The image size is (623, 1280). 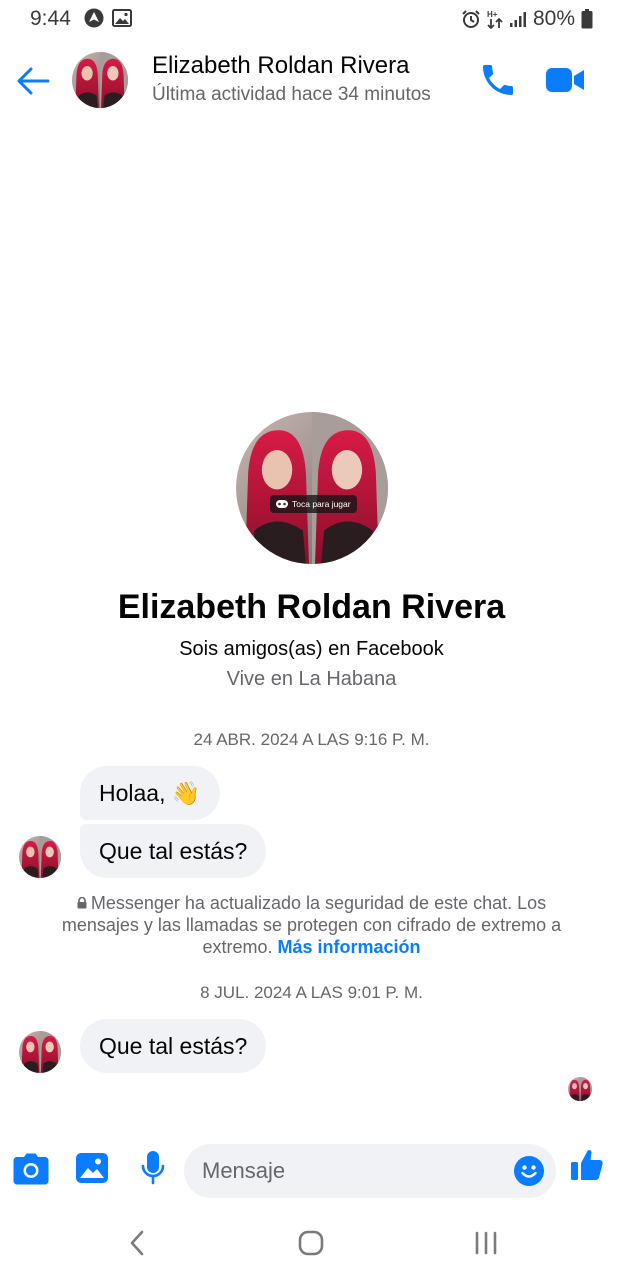 I want to click on gamepad-icon, so click(x=282, y=504).